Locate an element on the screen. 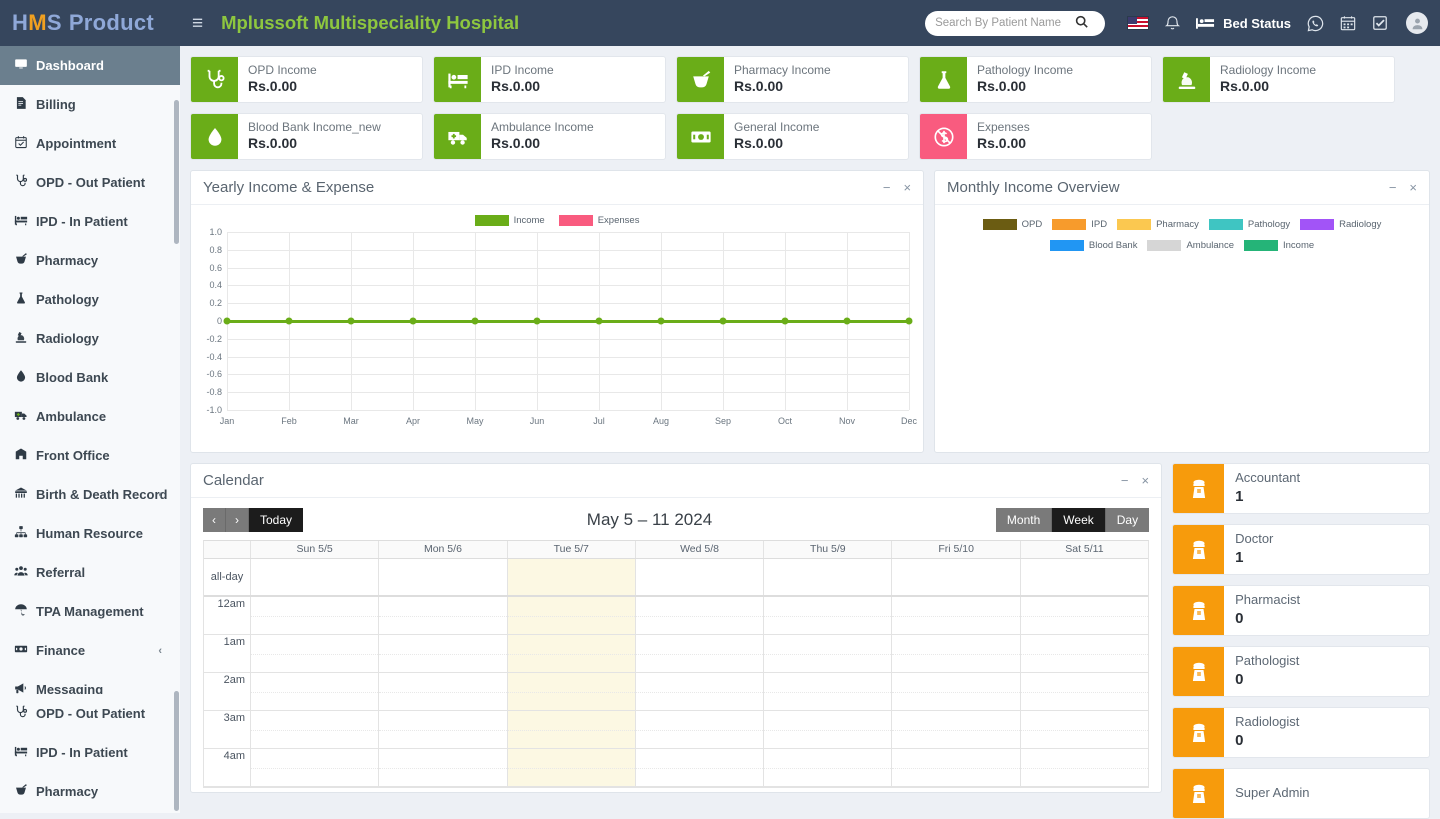 This screenshot has width=1440, height=819. legend-item: Income is located at coordinates (509, 220).